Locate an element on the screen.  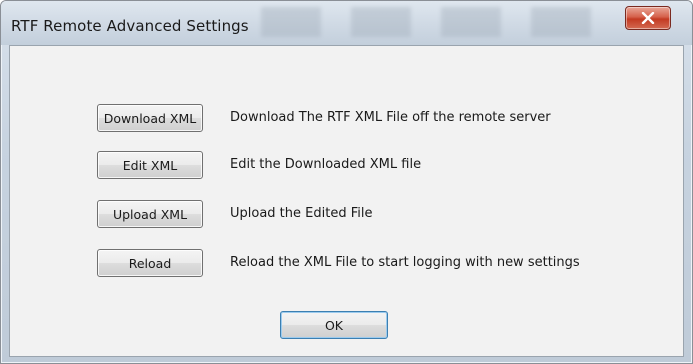
ok-button: OK is located at coordinates (334, 325).